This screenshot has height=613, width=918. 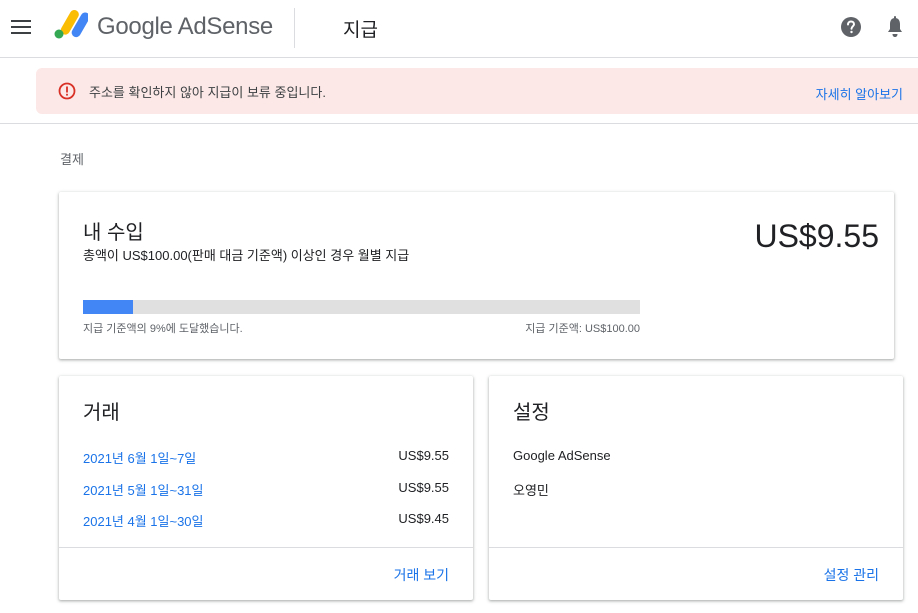 I want to click on help-icon, so click(x=851, y=27).